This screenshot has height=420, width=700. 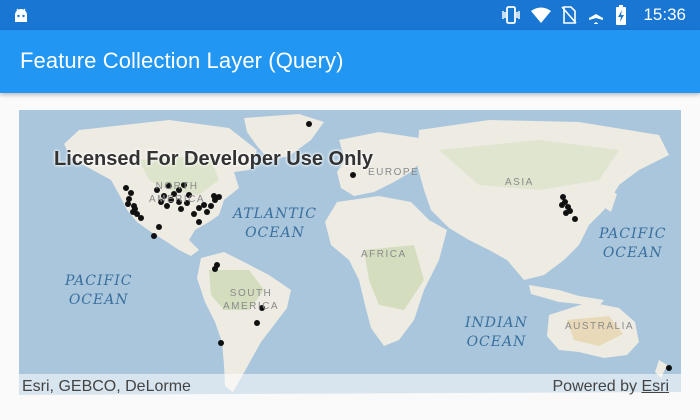 What do you see at coordinates (632, 244) in the screenshot?
I see `label-pacific-ocean-east: PACIFIC OCEAN` at bounding box center [632, 244].